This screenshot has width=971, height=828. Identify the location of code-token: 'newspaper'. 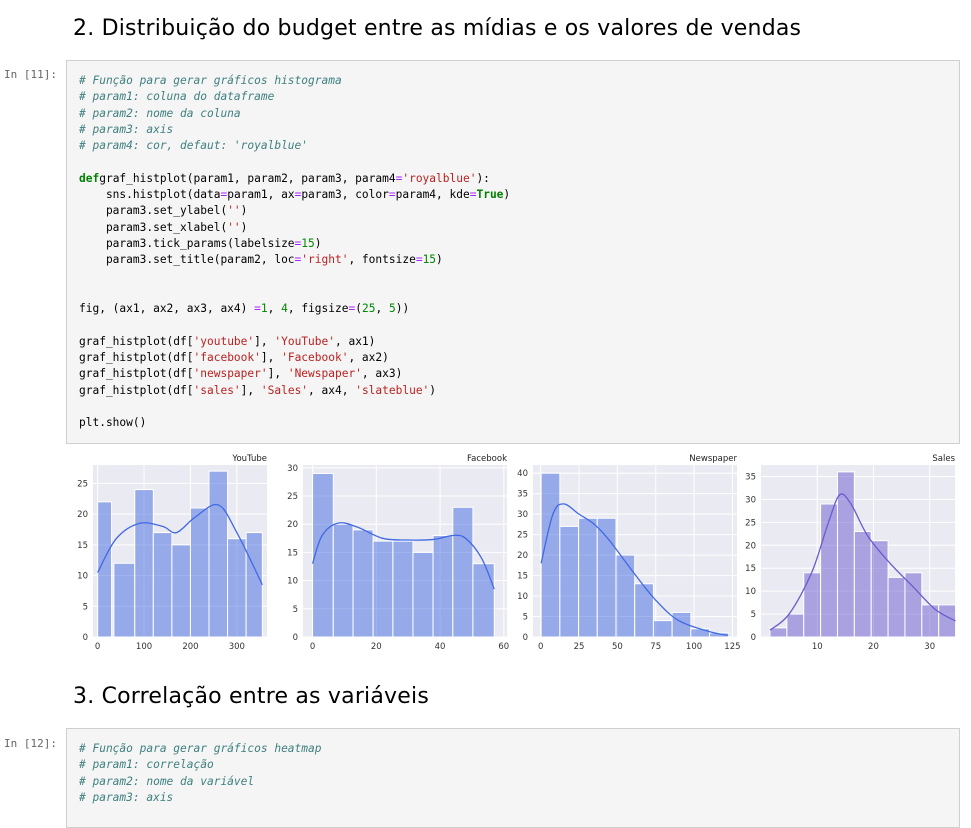
(230, 374).